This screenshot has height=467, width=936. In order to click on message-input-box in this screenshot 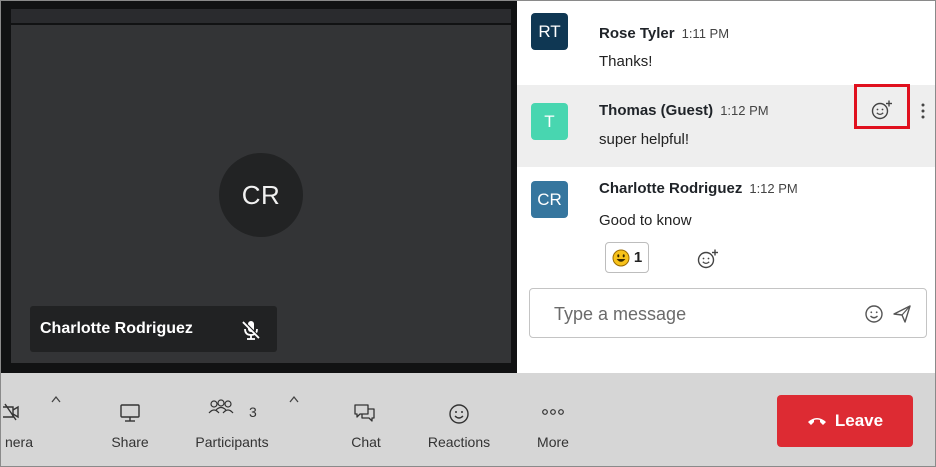, I will do `click(728, 313)`.